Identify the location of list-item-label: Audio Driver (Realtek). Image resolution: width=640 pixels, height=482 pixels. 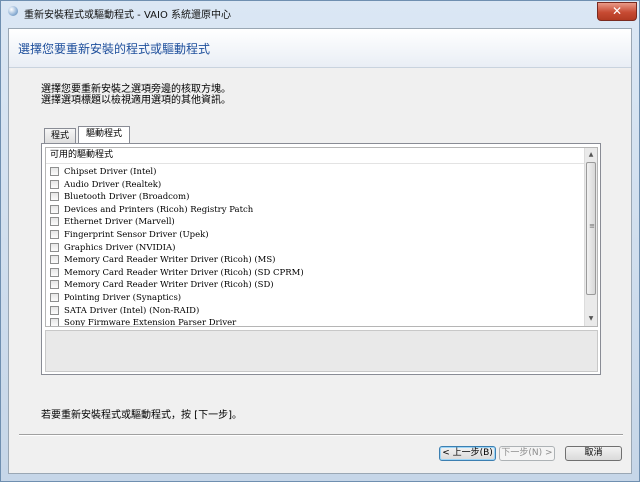
(112, 185).